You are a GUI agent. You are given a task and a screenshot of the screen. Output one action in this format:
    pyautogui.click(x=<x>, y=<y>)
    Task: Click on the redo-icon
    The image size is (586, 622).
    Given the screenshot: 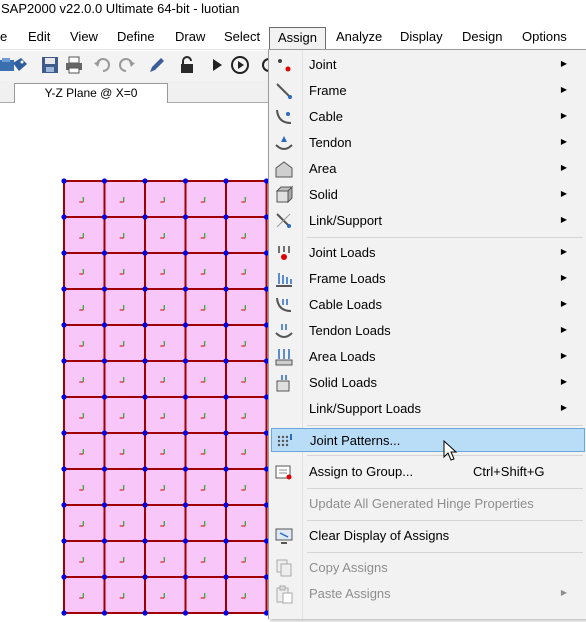 What is the action you would take?
    pyautogui.click(x=127, y=65)
    